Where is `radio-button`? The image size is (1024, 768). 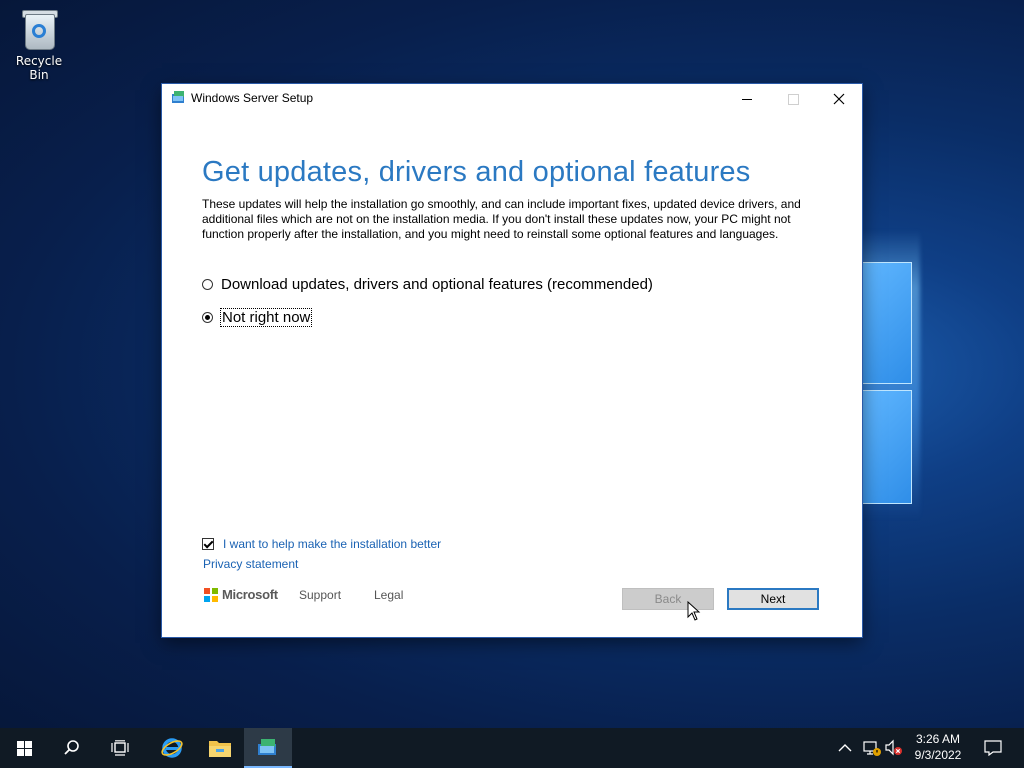
radio-button is located at coordinates (207, 284).